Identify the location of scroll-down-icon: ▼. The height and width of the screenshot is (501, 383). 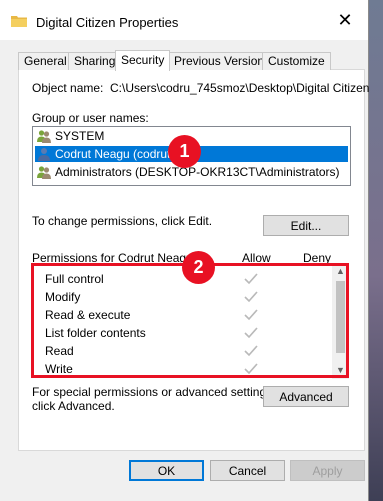
(340, 370).